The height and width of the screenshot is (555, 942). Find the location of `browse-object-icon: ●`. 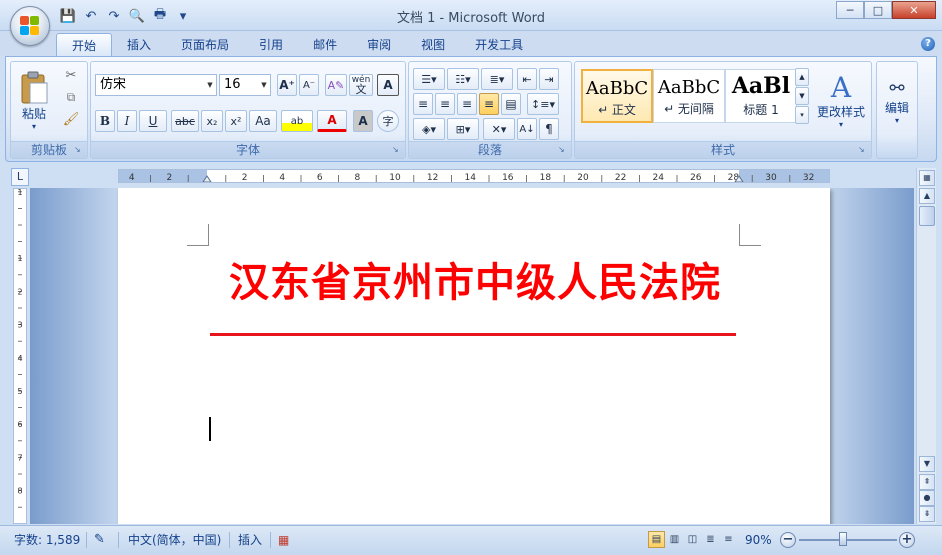

browse-object-icon: ● is located at coordinates (927, 498).